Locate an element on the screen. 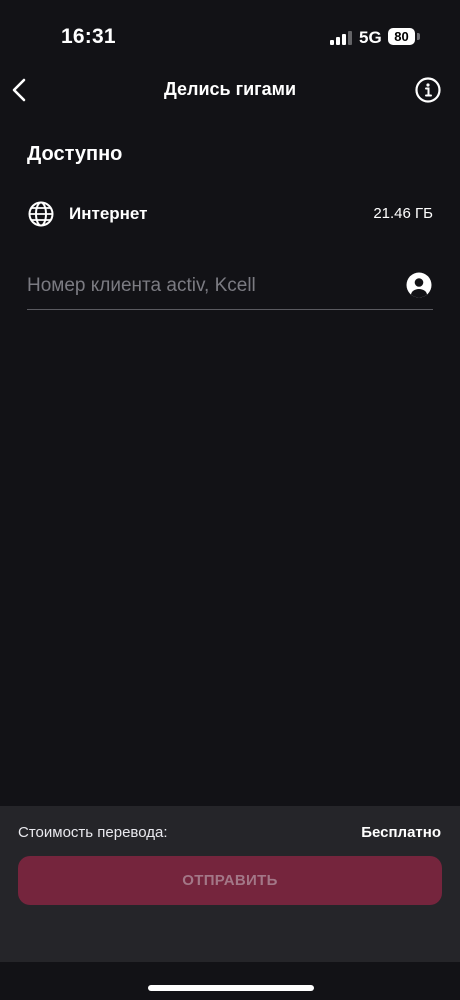 The image size is (460, 1000). battery-icon: 80 is located at coordinates (401, 36).